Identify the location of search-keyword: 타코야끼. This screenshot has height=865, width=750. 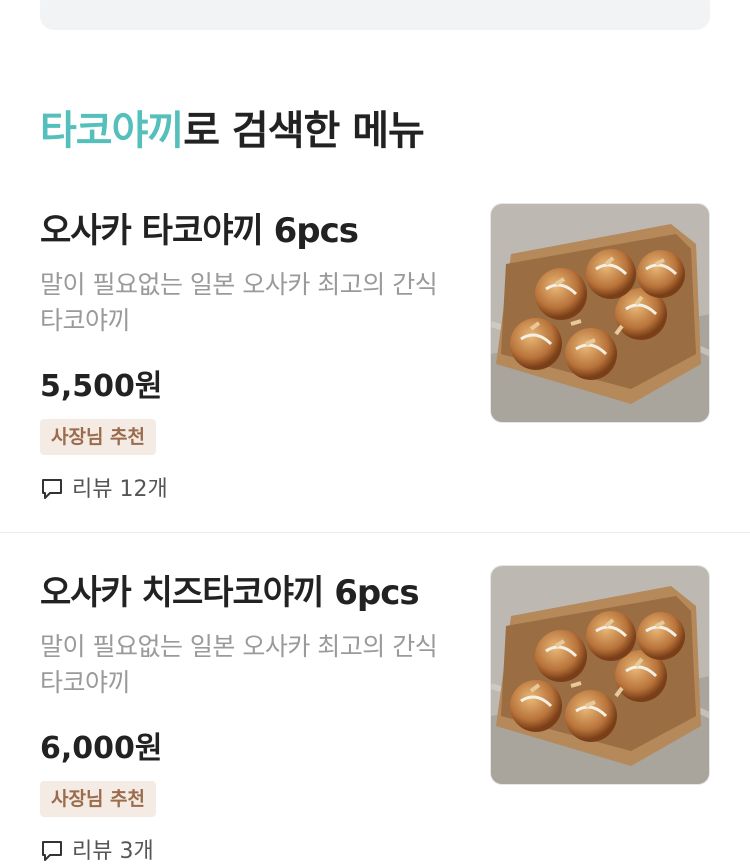
(112, 131).